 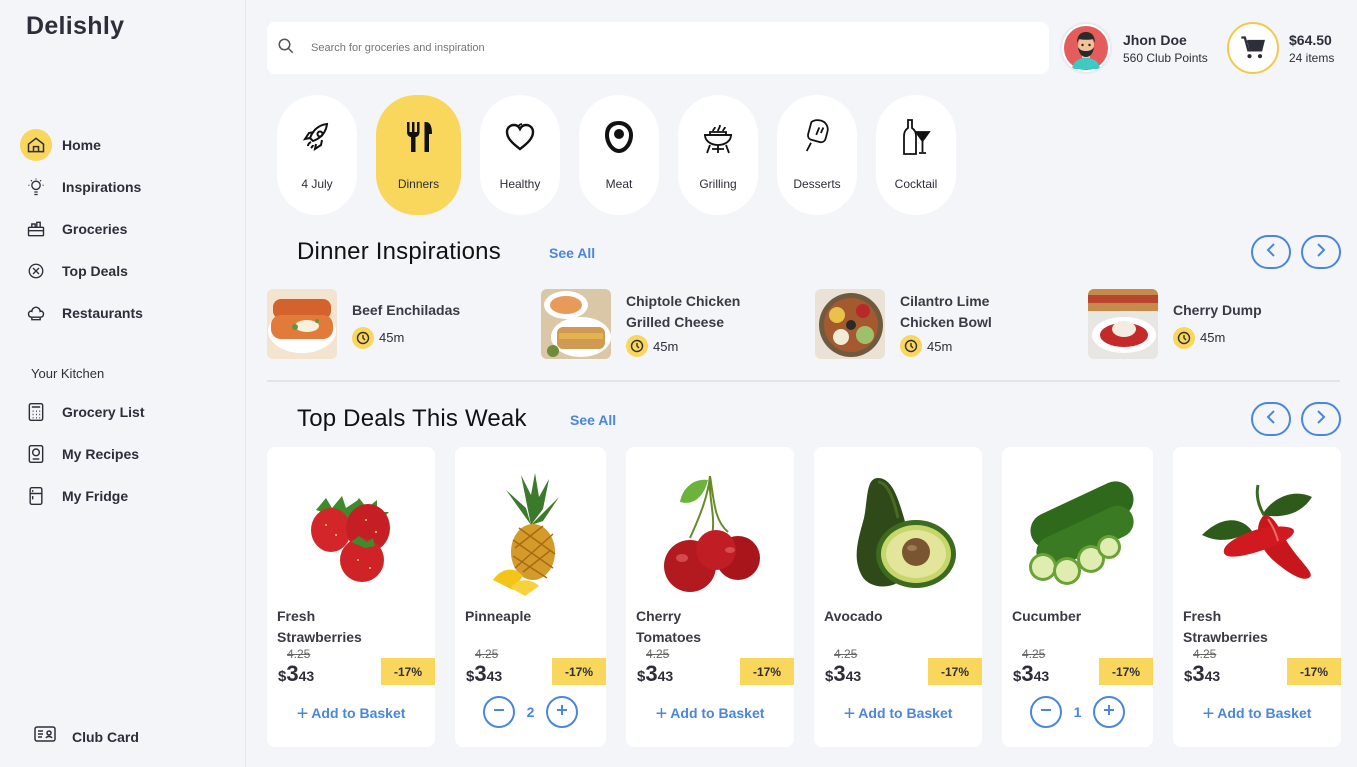 I want to click on quantity-value: 1, so click(x=1077, y=712).